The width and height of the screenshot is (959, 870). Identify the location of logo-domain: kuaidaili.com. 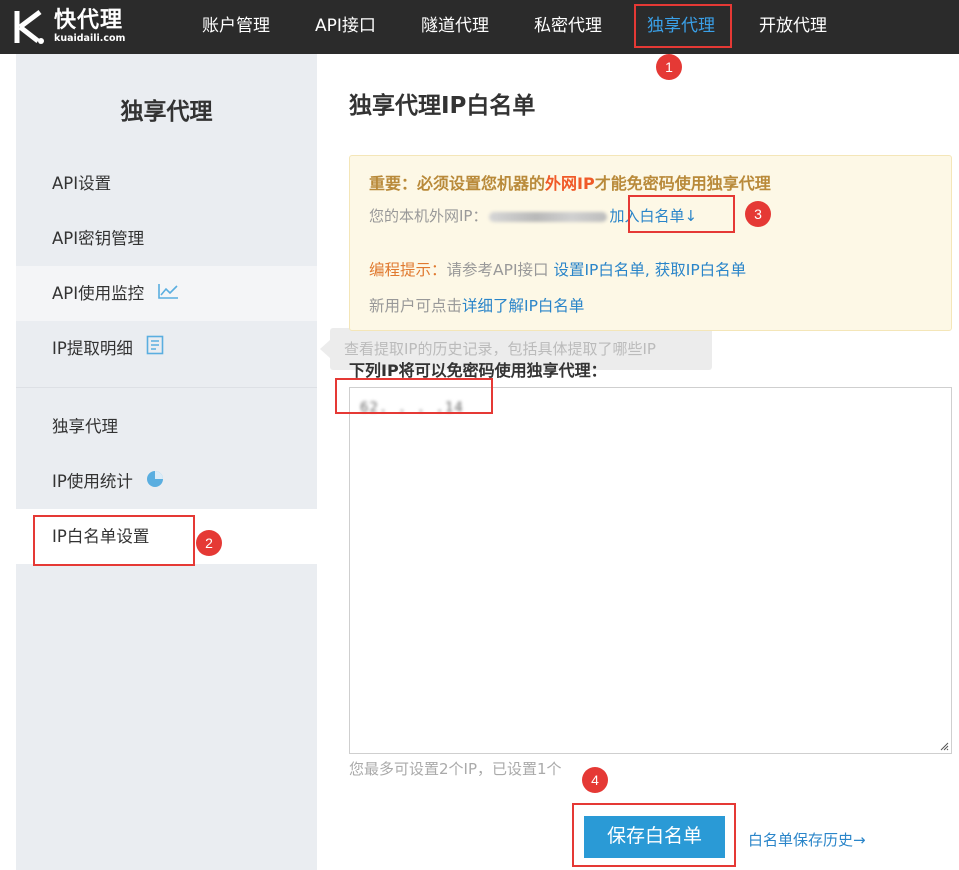
(90, 39).